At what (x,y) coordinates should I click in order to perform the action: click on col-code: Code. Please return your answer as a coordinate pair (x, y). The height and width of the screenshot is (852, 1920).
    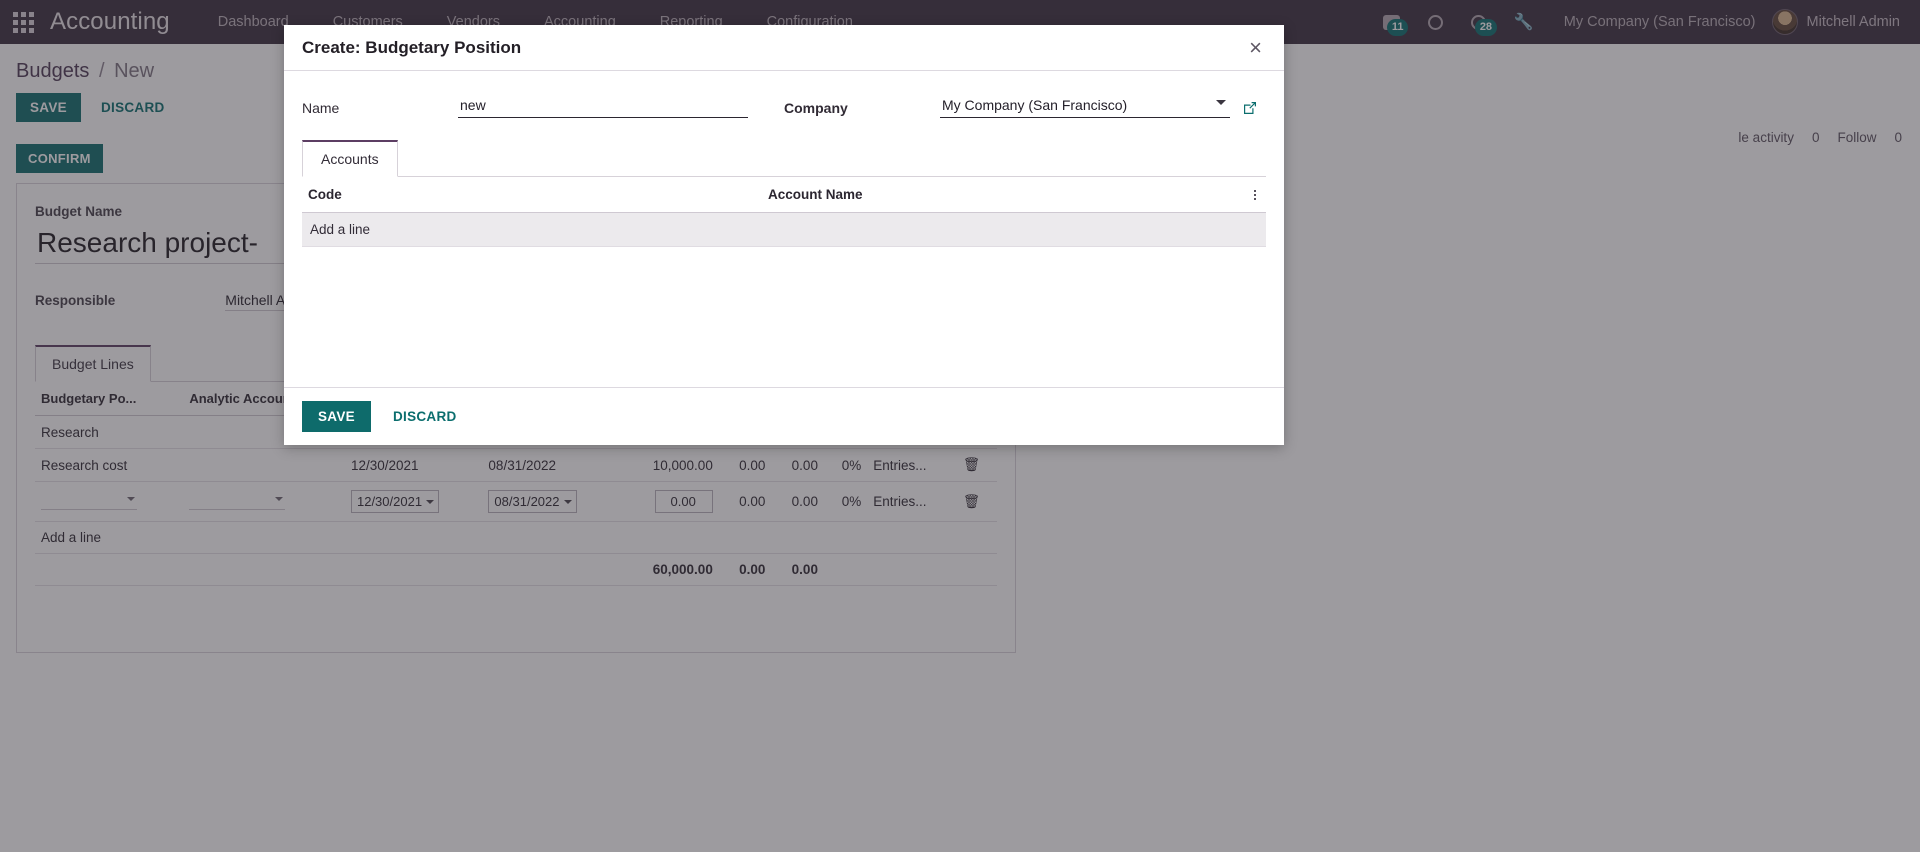
    Looking at the image, I should click on (532, 195).